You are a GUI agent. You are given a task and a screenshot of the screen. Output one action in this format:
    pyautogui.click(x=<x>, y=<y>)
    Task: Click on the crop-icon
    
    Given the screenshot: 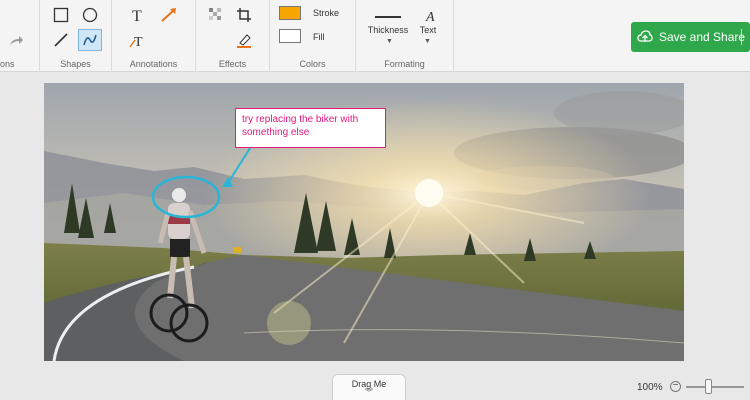 What is the action you would take?
    pyautogui.click(x=244, y=15)
    